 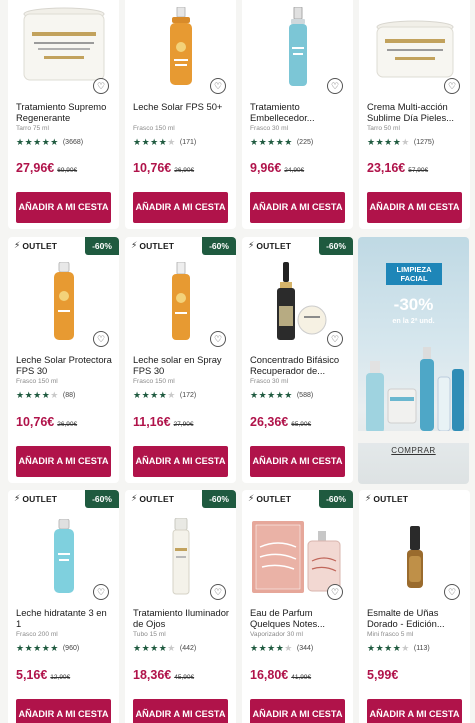 I want to click on product-size: Tarro 50 ml, so click(x=383, y=128).